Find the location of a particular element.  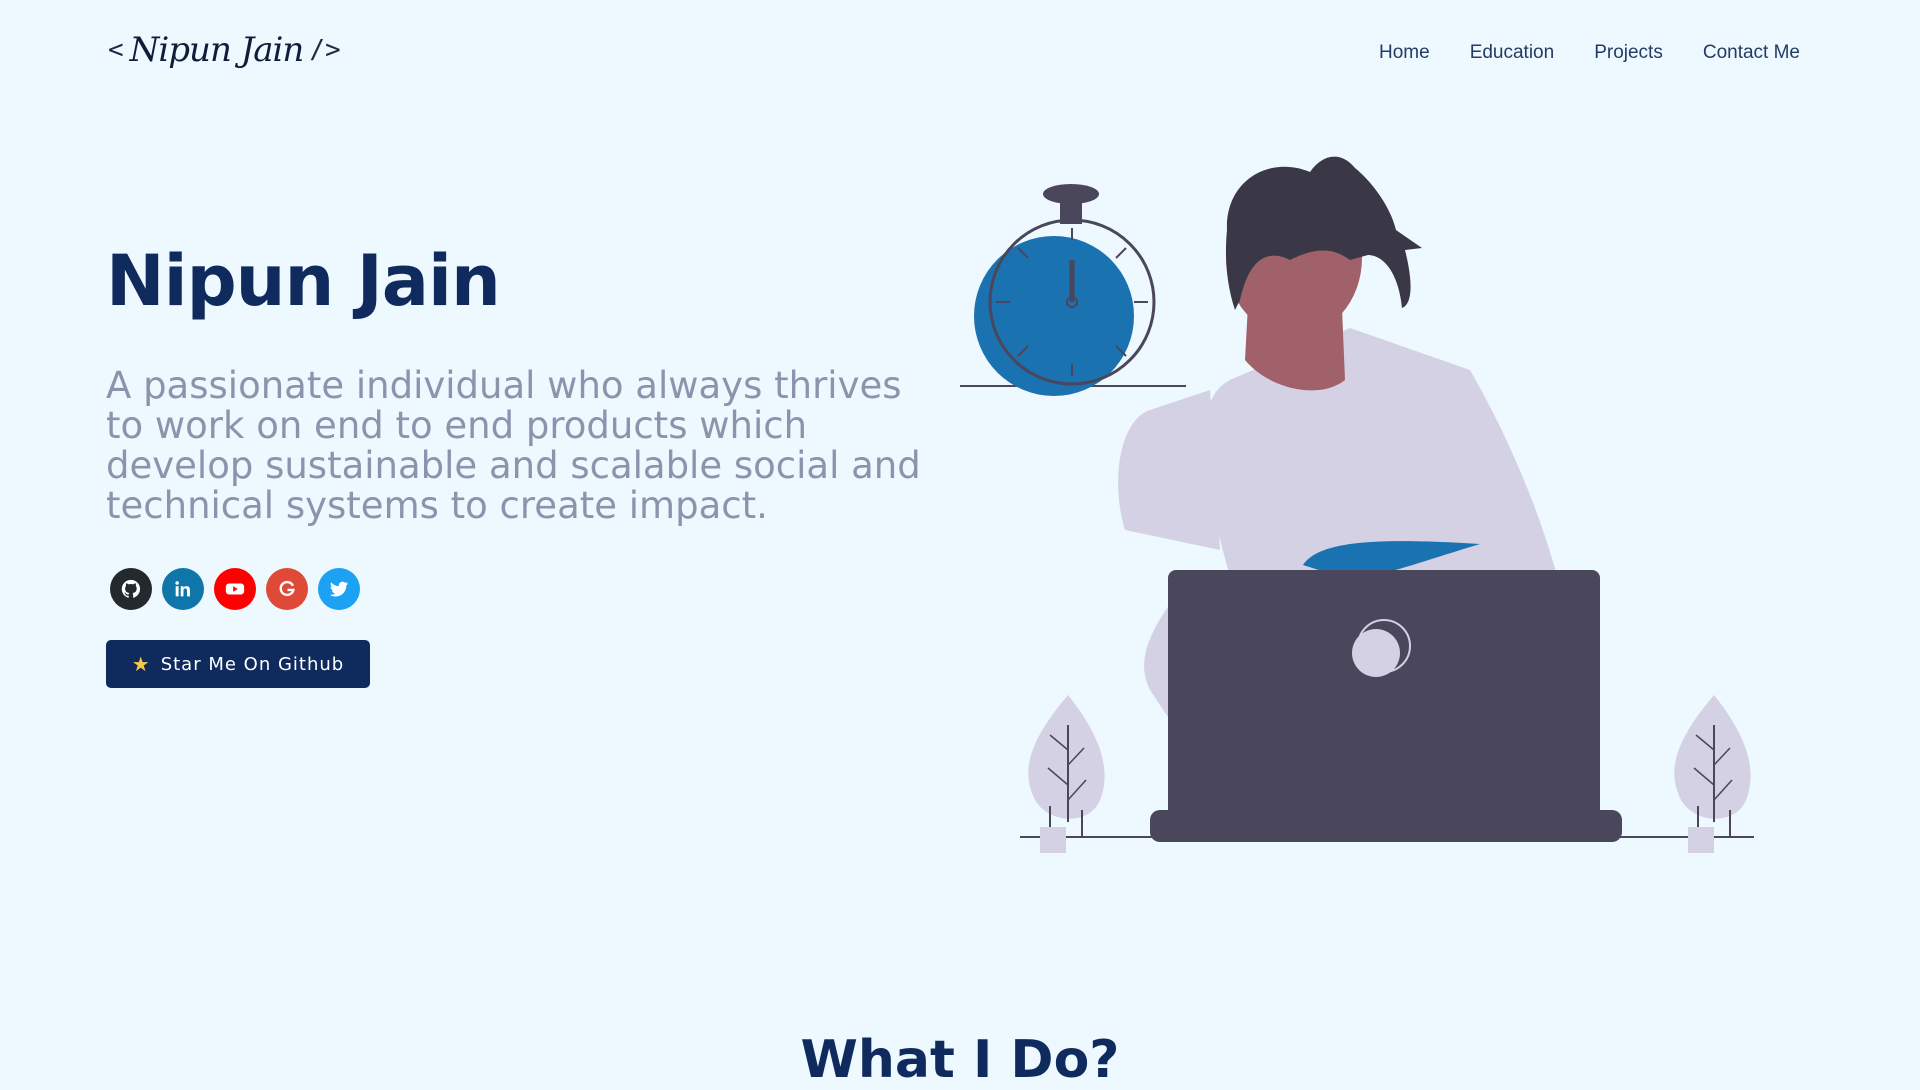

star-icon: ★ is located at coordinates (141, 664).